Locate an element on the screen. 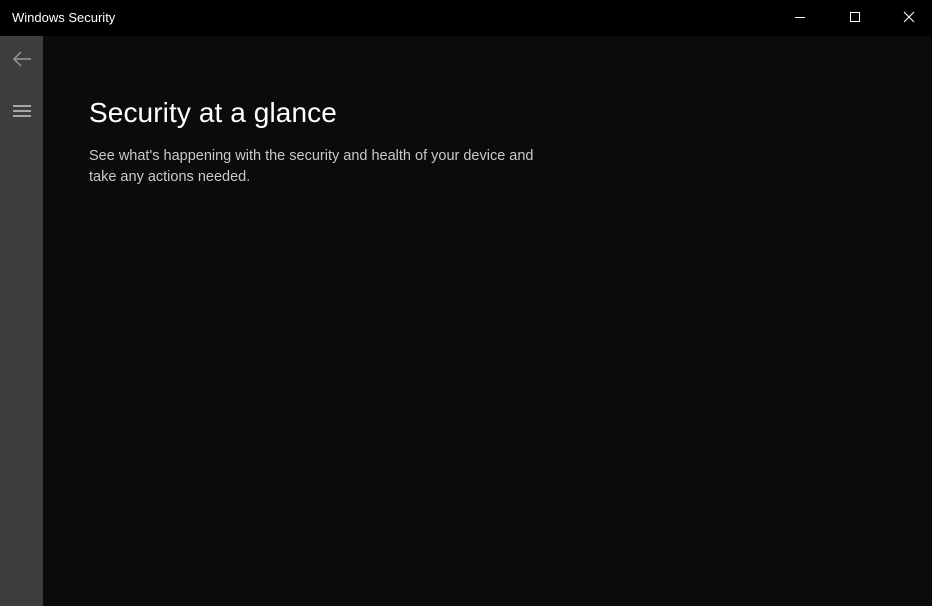 This screenshot has width=932, height=606. back-arrow-icon is located at coordinates (21, 59).